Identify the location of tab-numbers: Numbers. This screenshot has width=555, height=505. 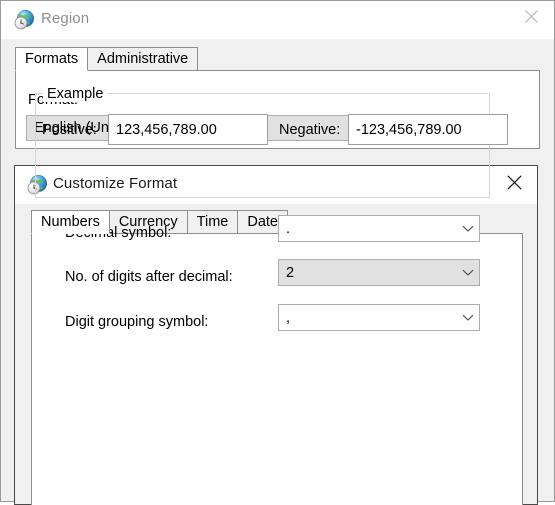
(70, 222).